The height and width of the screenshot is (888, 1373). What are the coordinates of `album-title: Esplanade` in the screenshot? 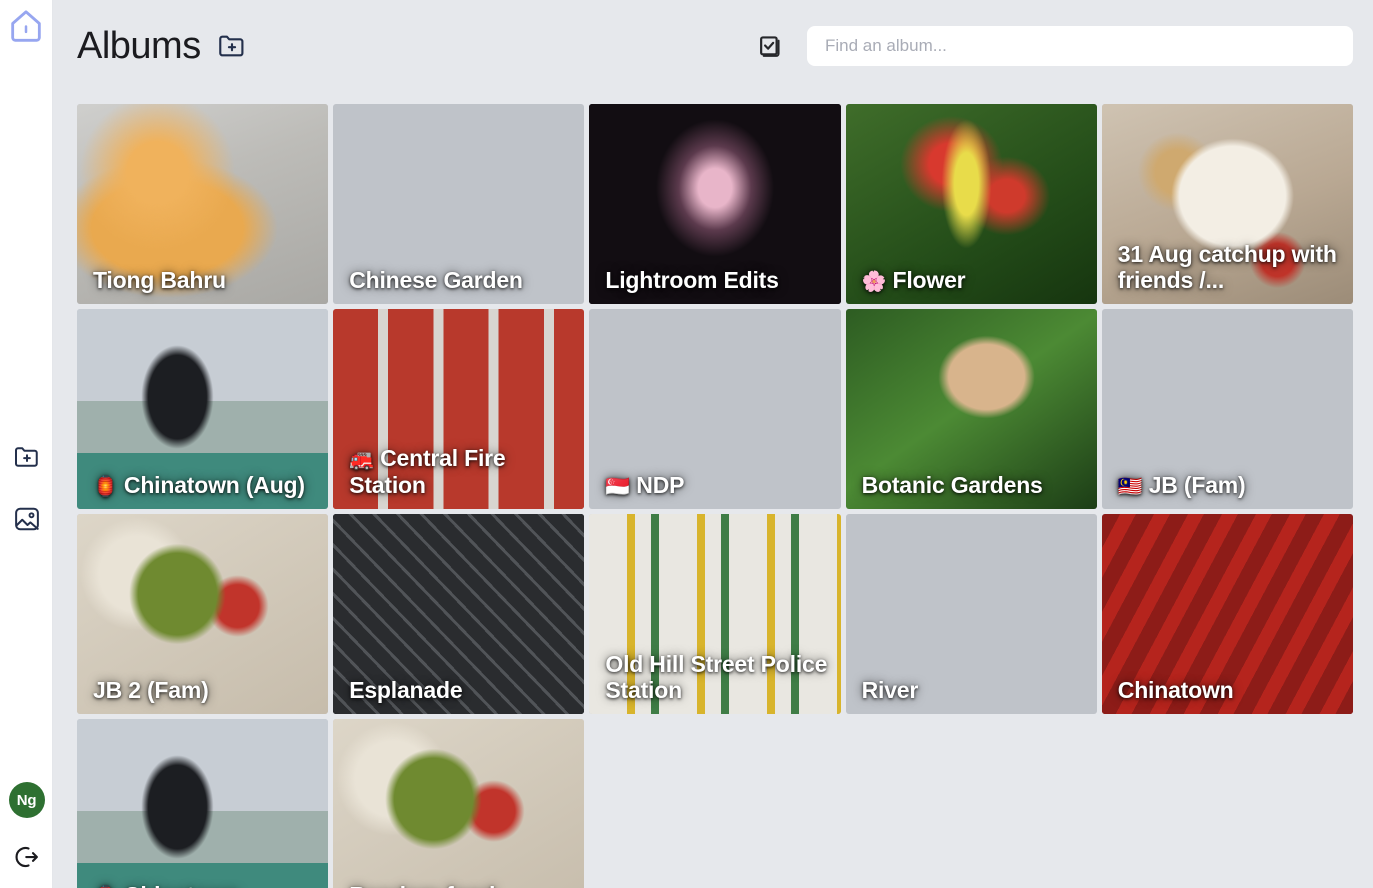 It's located at (406, 690).